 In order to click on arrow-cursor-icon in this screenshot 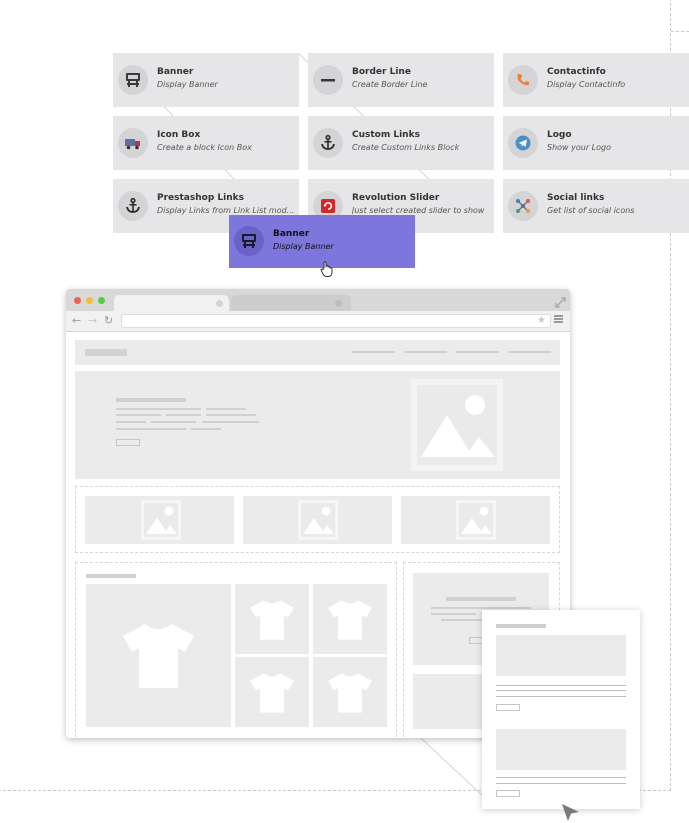, I will do `click(571, 813)`.